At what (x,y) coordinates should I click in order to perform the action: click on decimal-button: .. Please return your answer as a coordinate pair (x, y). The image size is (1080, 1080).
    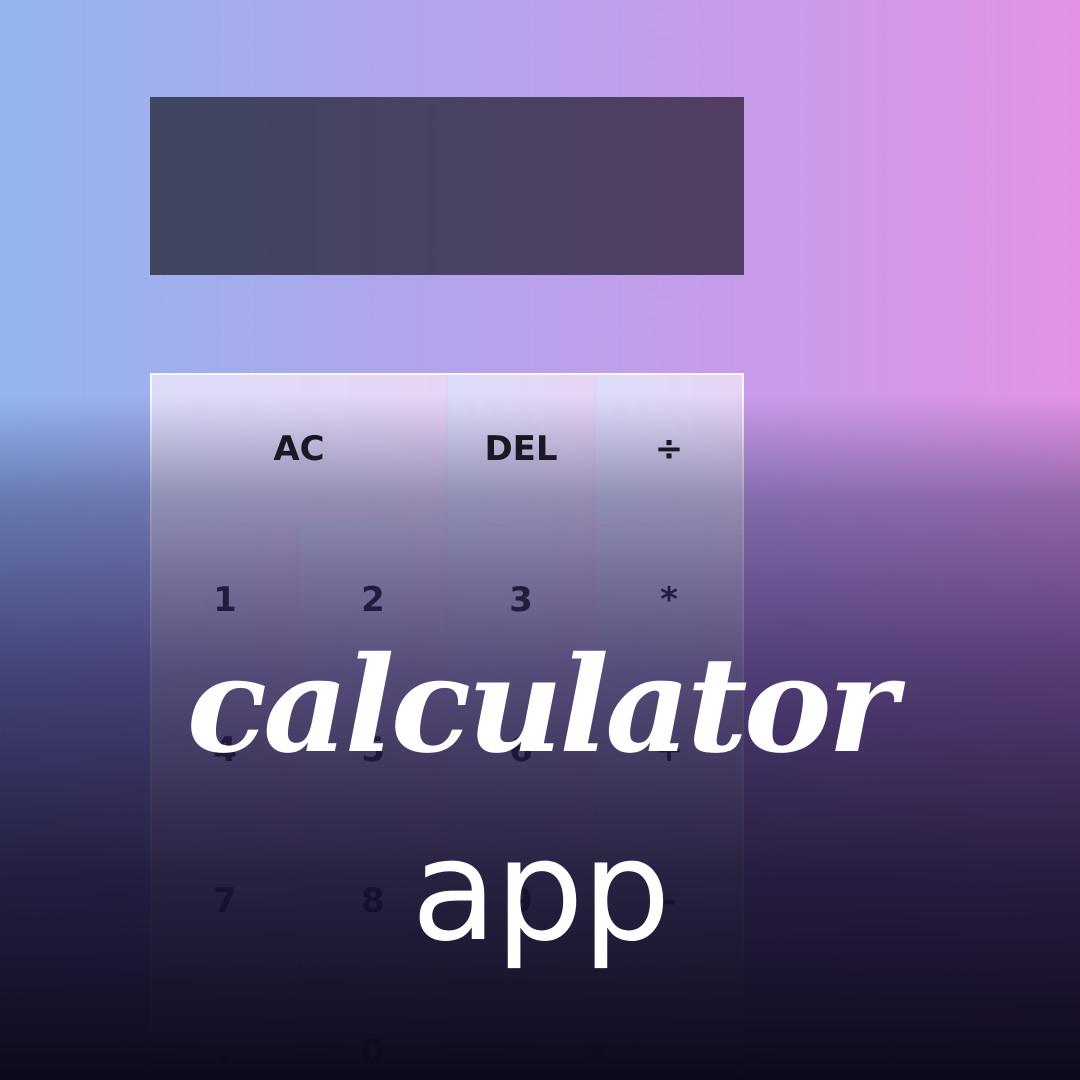
    Looking at the image, I should click on (225, 1028).